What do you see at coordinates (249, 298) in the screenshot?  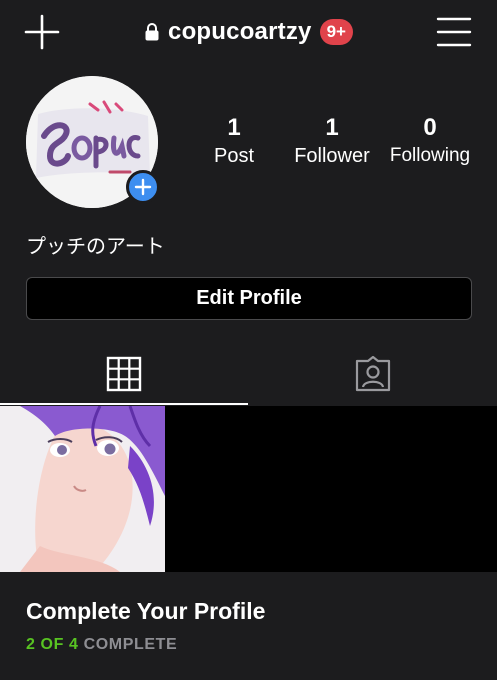 I see `edit-profile-button: Edit Profile` at bounding box center [249, 298].